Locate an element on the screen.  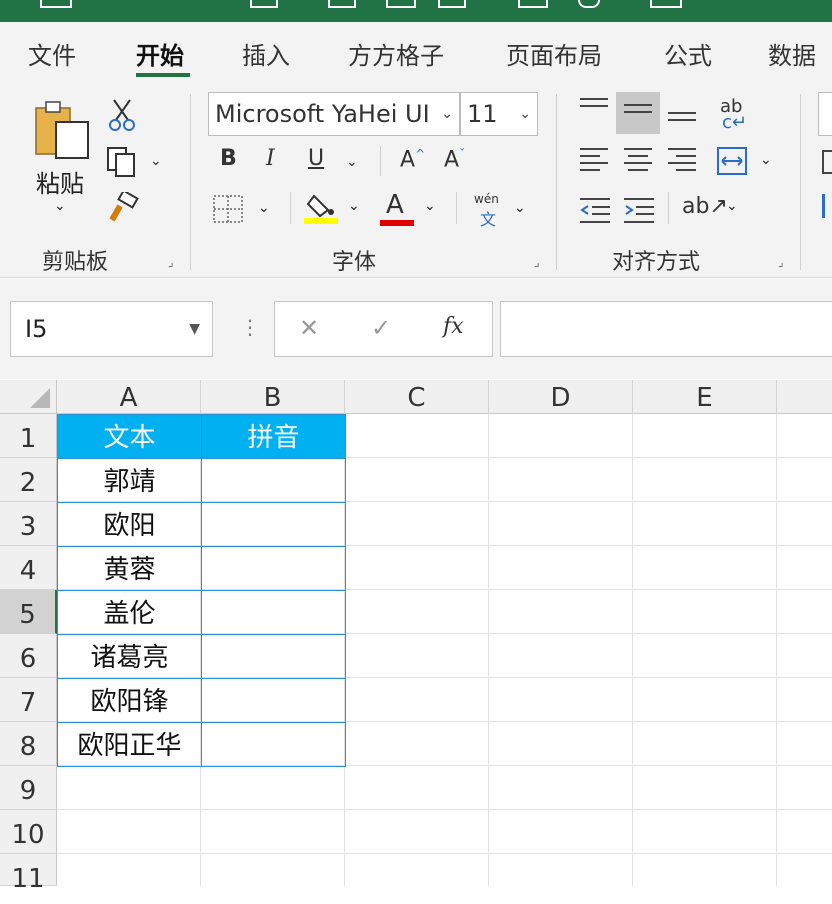
shrink-font-button: Aˇ is located at coordinates (454, 159).